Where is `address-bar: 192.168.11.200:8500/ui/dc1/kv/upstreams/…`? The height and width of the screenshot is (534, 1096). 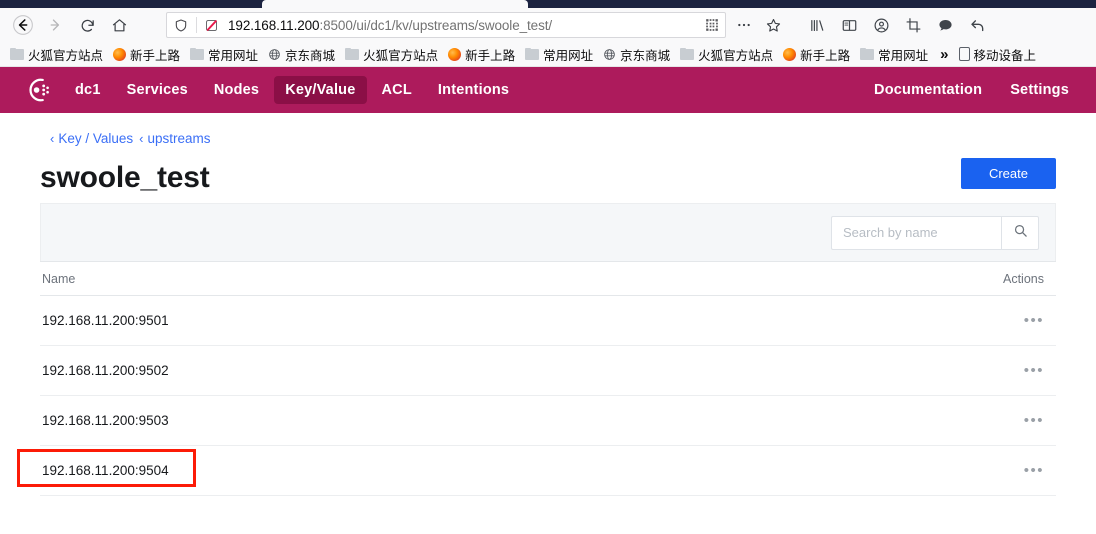
address-bar: 192.168.11.200:8500/ui/dc1/kv/upstreams/… is located at coordinates (446, 25).